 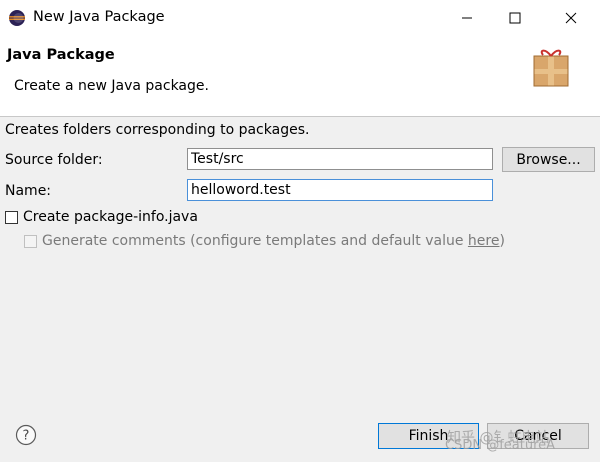 What do you see at coordinates (54, 160) in the screenshot?
I see `source-folder-label: Source folder:` at bounding box center [54, 160].